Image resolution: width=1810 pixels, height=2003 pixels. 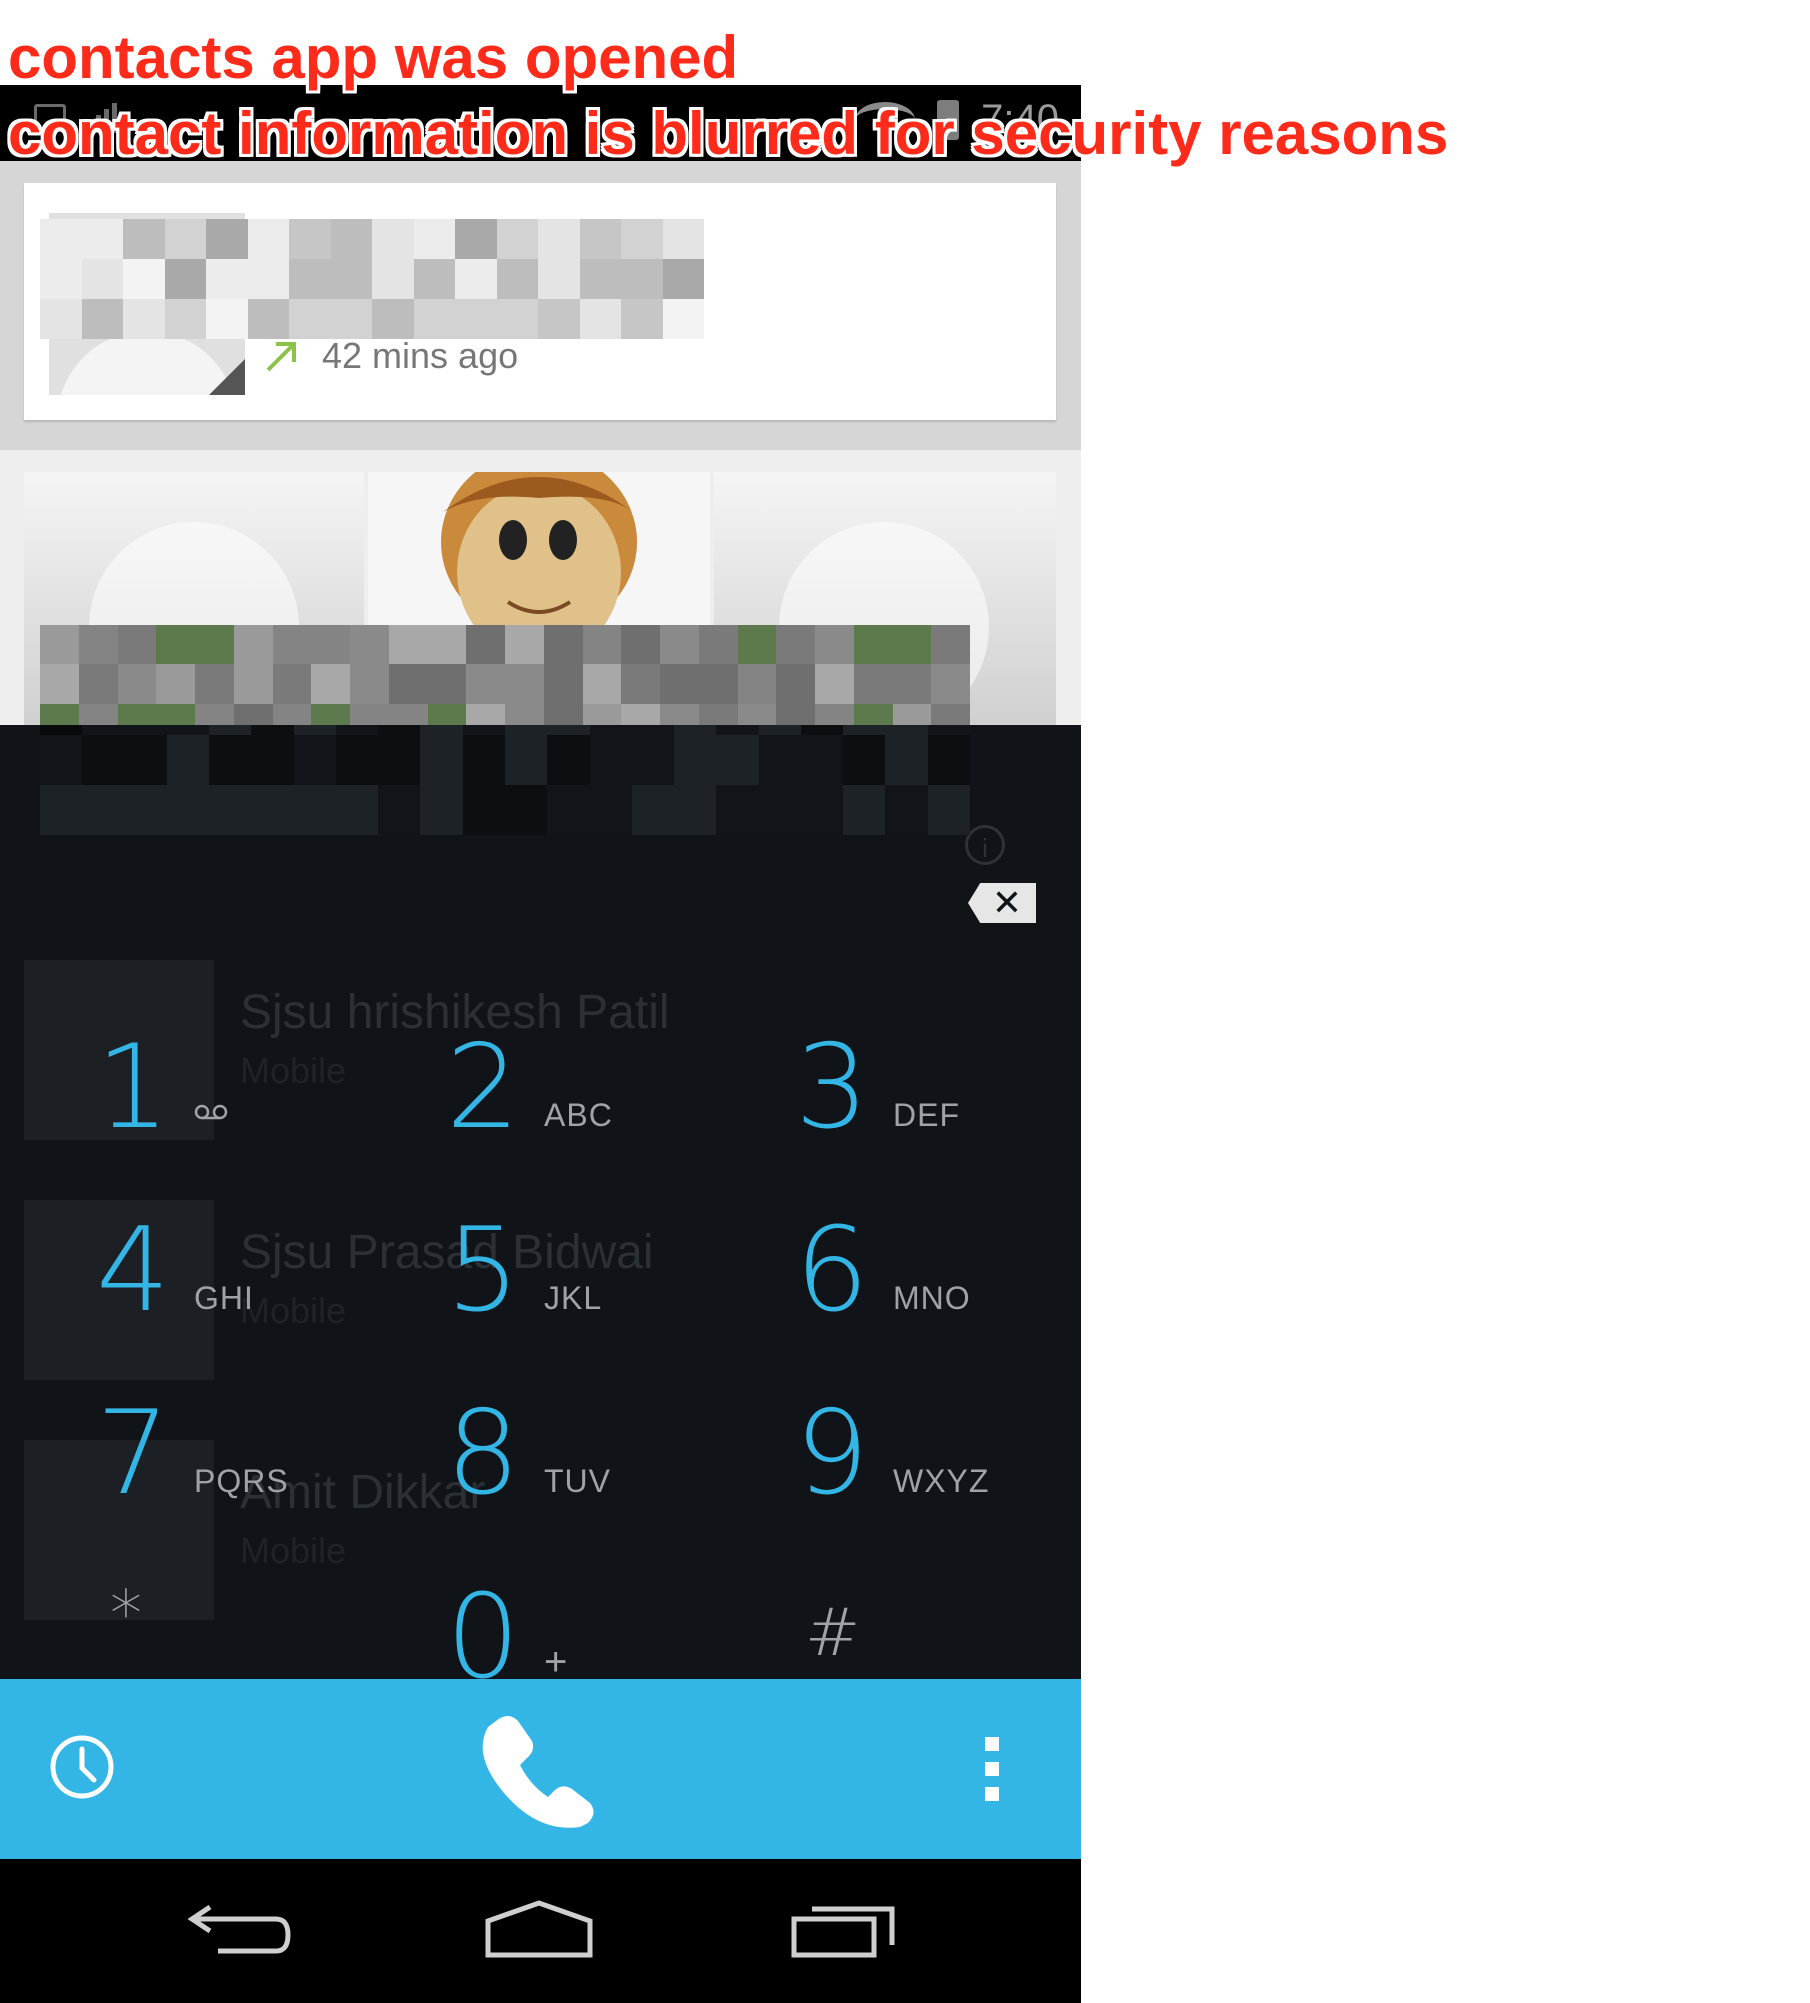 What do you see at coordinates (943, 1639) in the screenshot?
I see `dialpad-key-hash: #` at bounding box center [943, 1639].